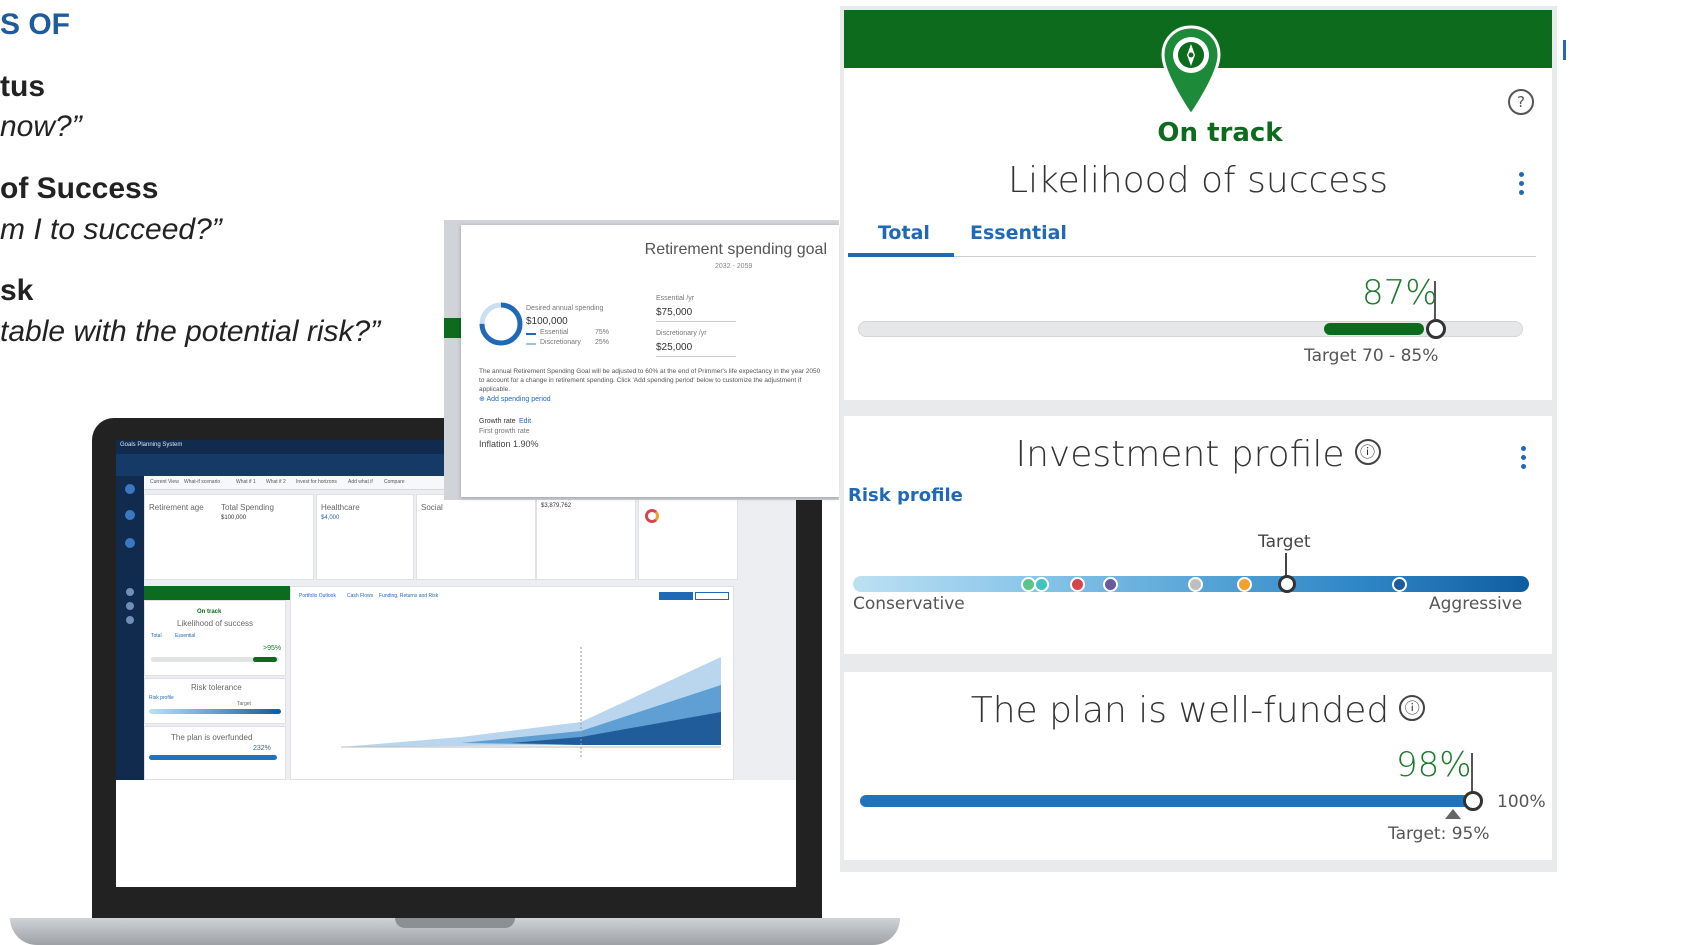 The height and width of the screenshot is (945, 1693). I want to click on investment-title: Investment profile ⓘ, so click(1198, 454).